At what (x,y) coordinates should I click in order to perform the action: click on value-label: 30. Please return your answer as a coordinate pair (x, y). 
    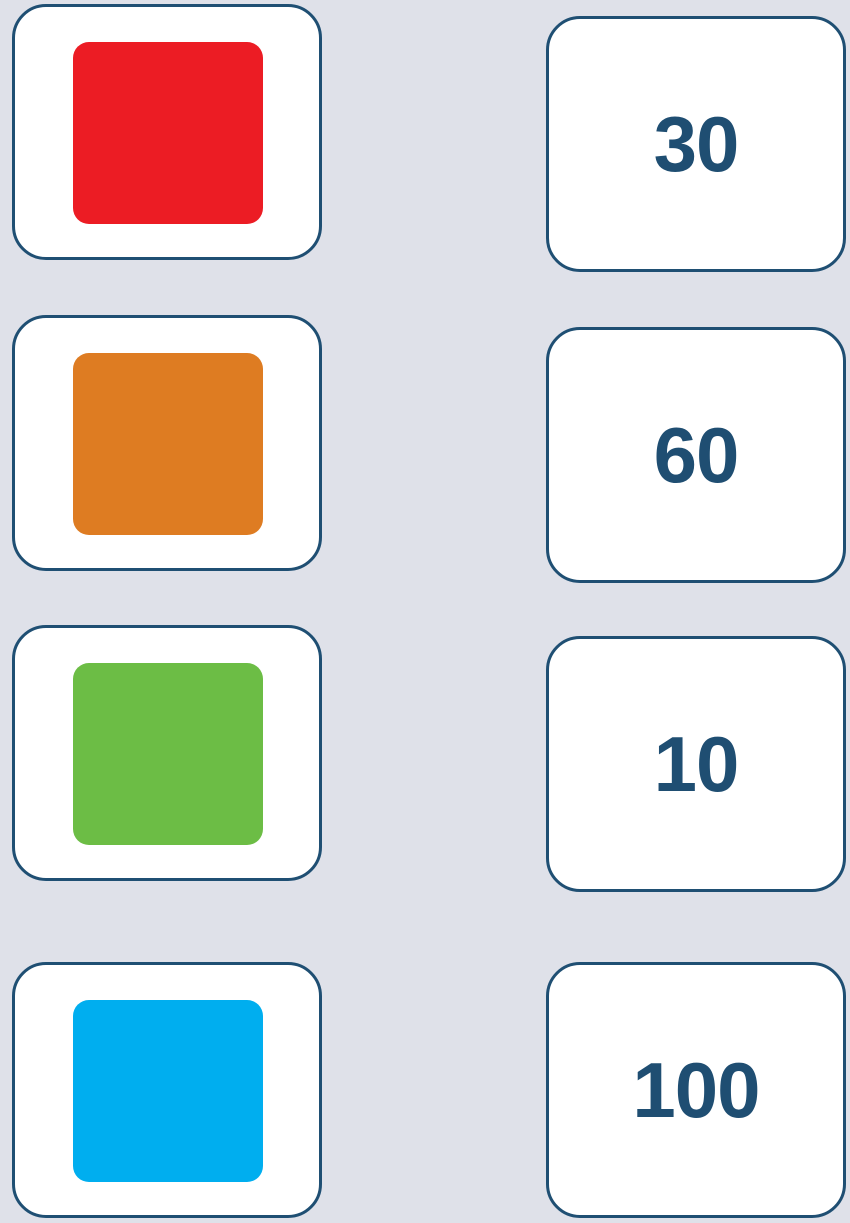
    Looking at the image, I should click on (696, 143).